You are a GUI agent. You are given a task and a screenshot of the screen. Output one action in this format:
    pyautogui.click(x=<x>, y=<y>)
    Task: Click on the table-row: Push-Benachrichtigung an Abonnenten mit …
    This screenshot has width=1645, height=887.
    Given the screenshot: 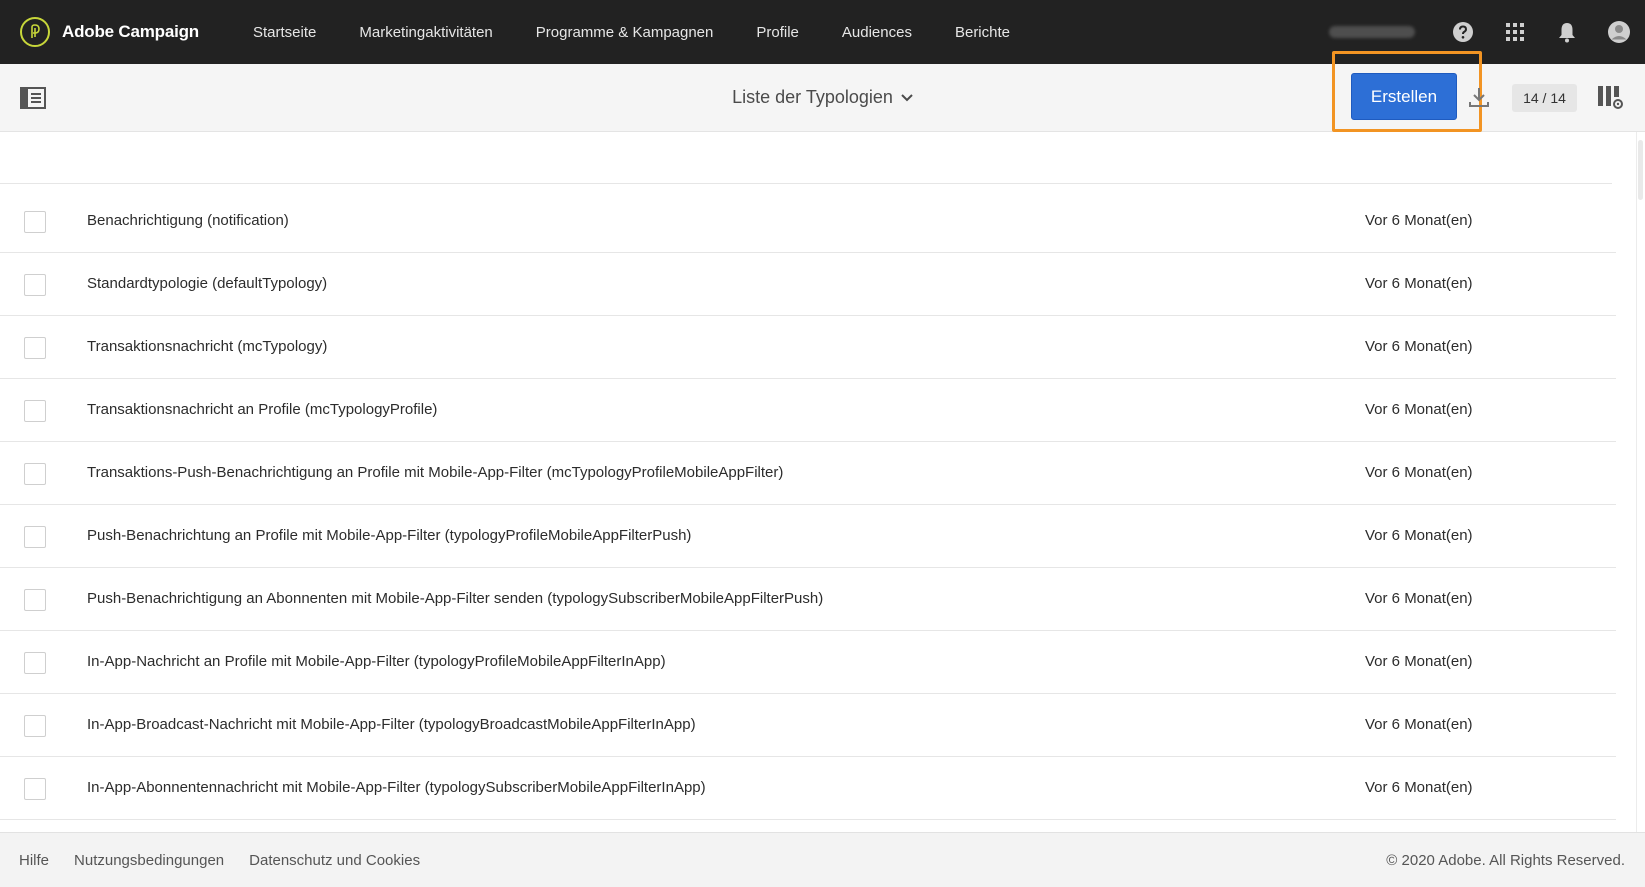 What is the action you would take?
    pyautogui.click(x=808, y=599)
    